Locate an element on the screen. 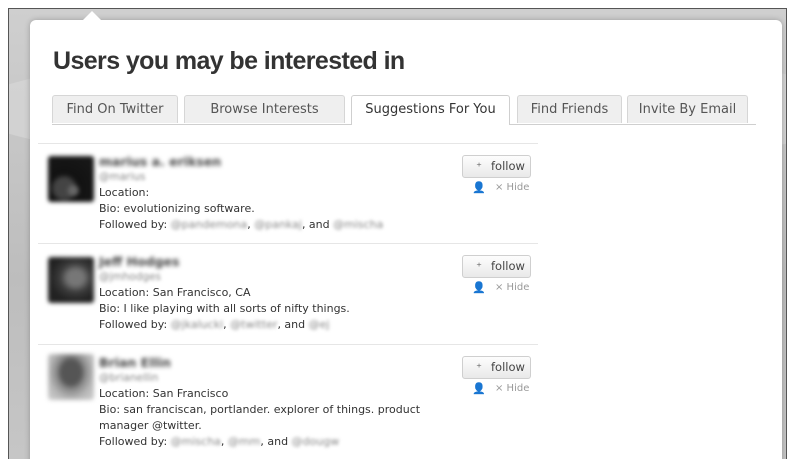 Image resolution: width=789 pixels, height=459 pixels. tab-find-on-twitter: Find On Twitter is located at coordinates (115, 109).